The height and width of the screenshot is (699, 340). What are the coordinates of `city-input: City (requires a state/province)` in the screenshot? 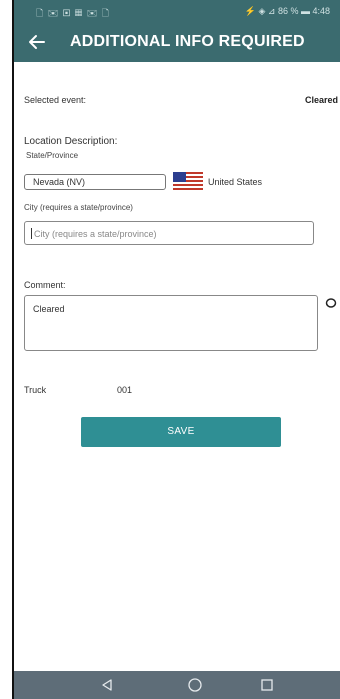 It's located at (169, 233).